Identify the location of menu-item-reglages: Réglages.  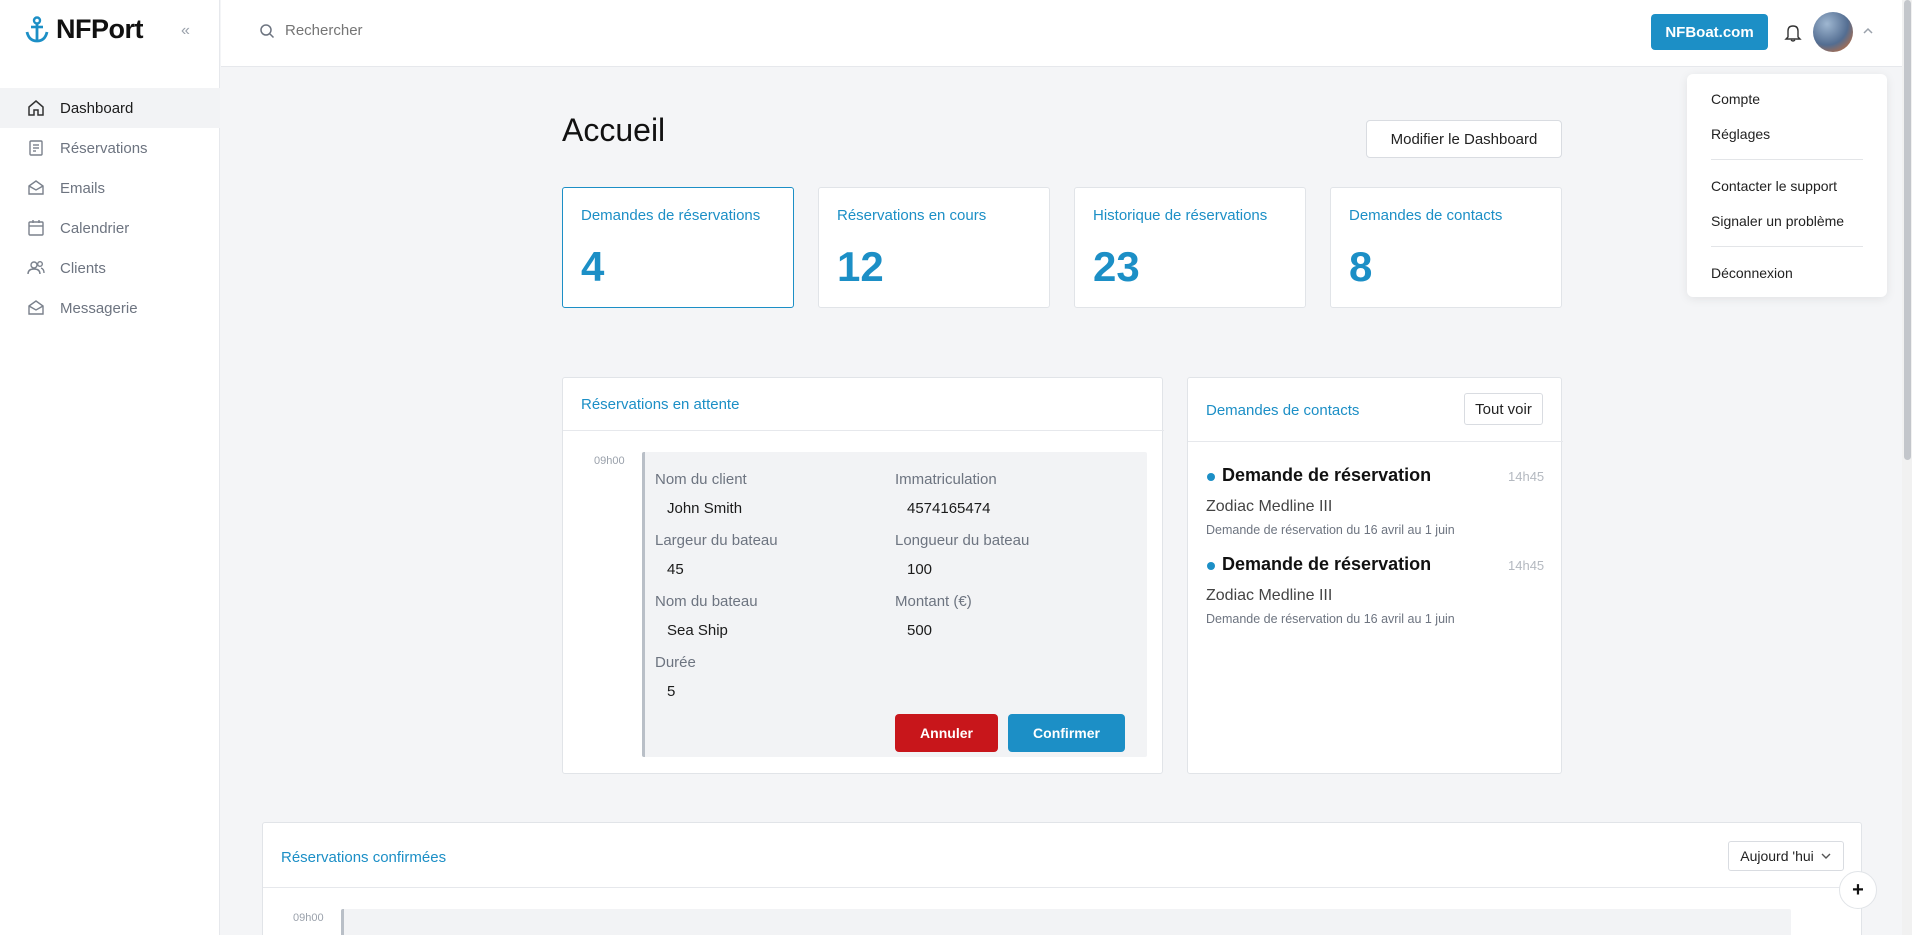
(1740, 134).